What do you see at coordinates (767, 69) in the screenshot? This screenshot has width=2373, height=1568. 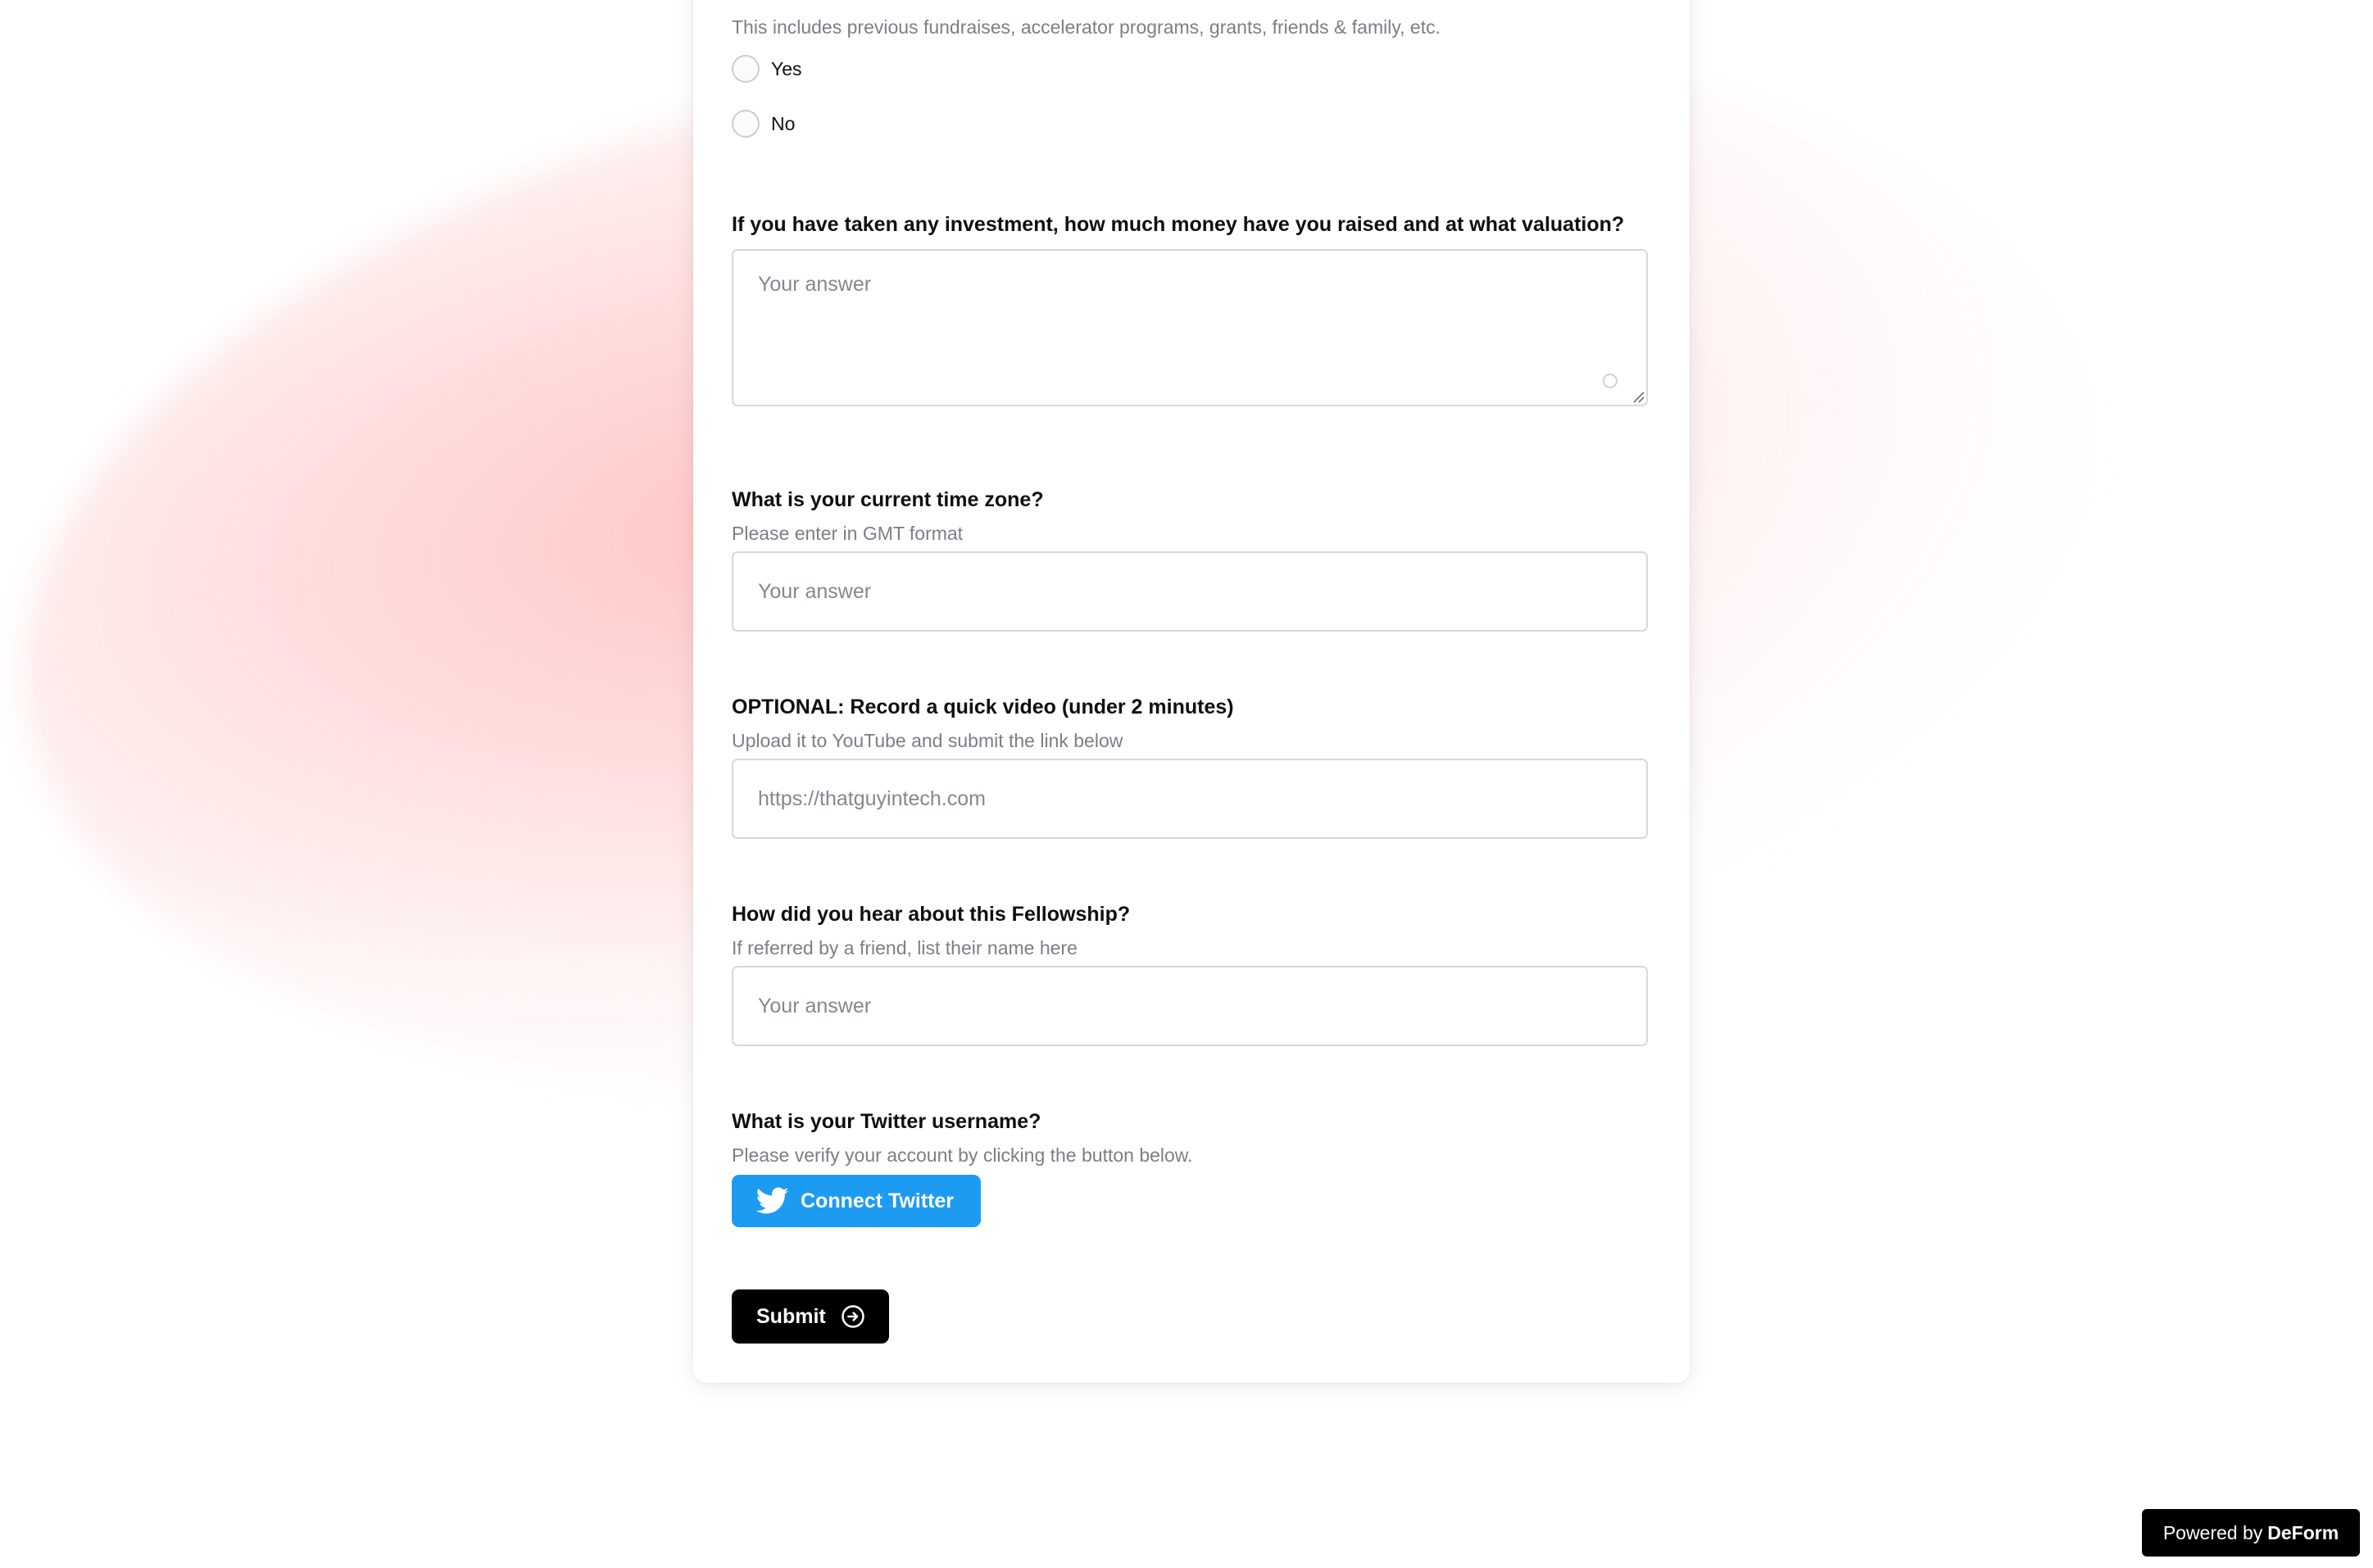 I see `investment-option-yes: Yes` at bounding box center [767, 69].